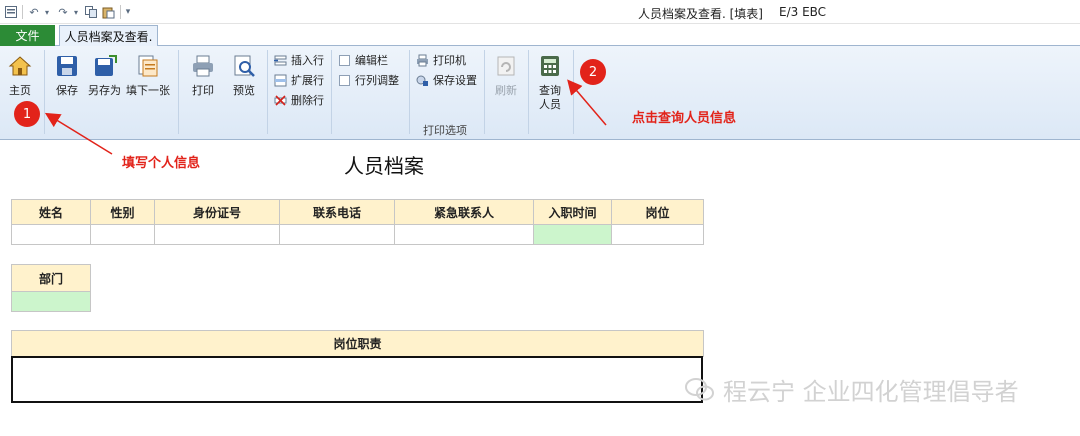 The height and width of the screenshot is (436, 1080). What do you see at coordinates (27, 35) in the screenshot?
I see `tab-file: 文件` at bounding box center [27, 35].